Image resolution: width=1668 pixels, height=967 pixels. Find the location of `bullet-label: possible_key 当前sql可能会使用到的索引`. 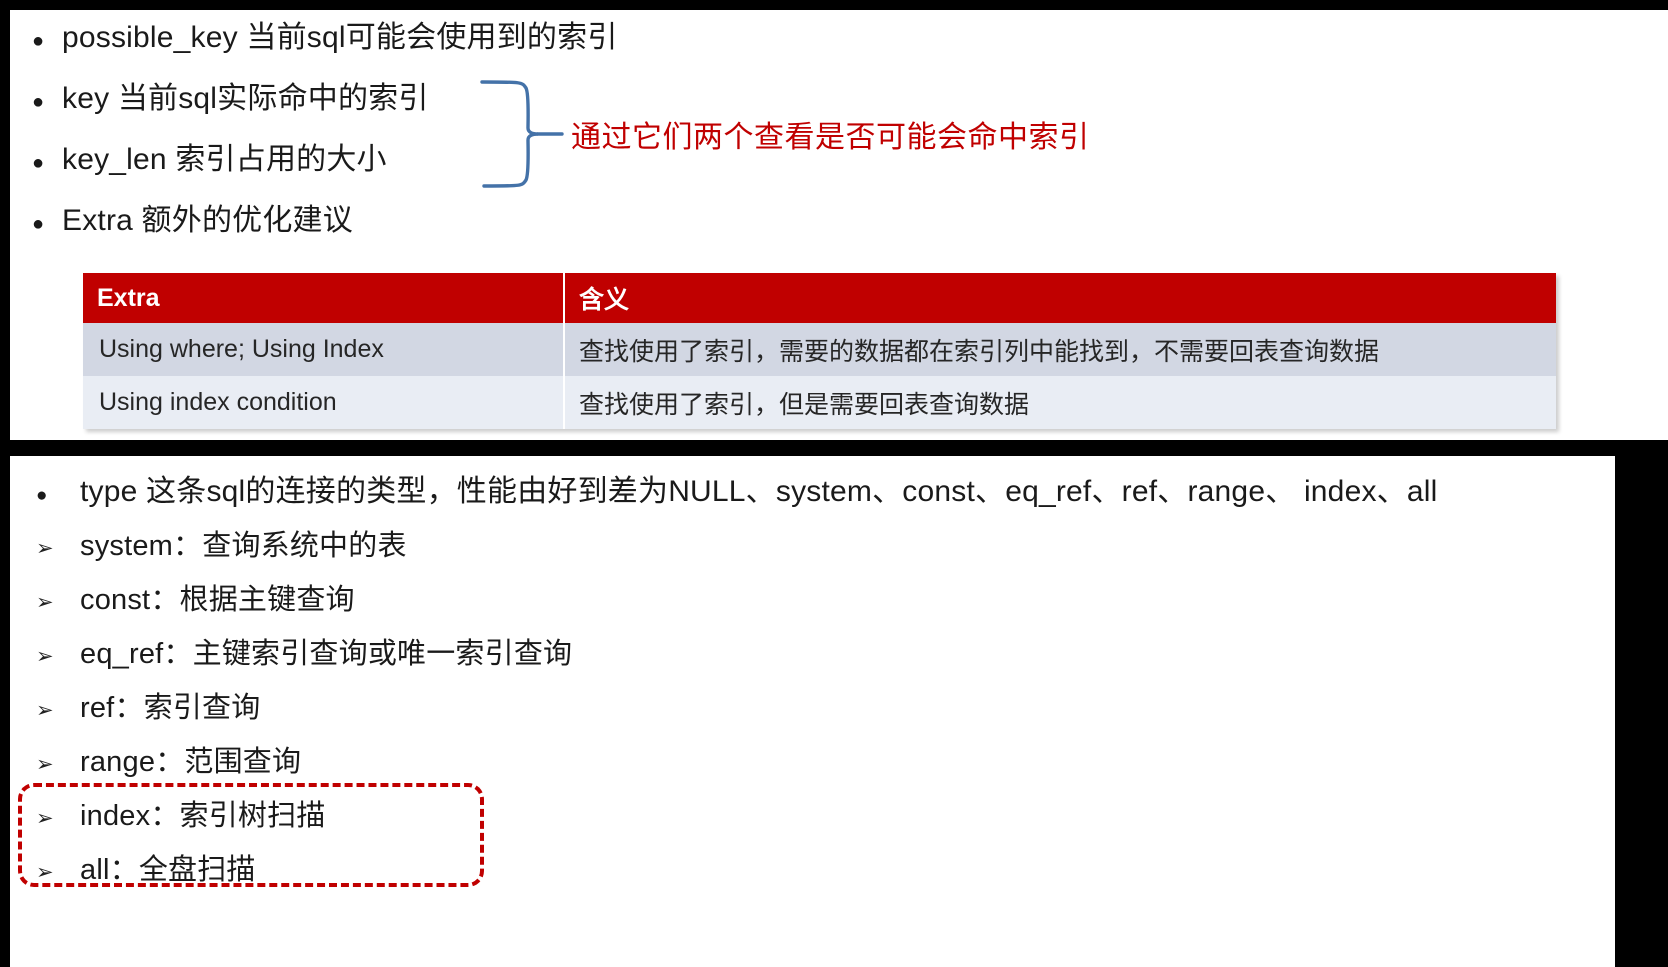

bullet-label: possible_key 当前sql可能会使用到的索引 is located at coordinates (340, 37).